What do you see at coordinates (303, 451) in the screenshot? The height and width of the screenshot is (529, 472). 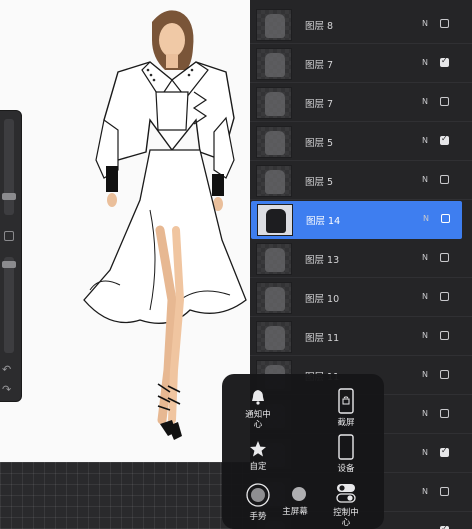 I see `assistive-touch-menu: 通知中心 截屏 自定 设备 手势 主屏幕 控制中心` at bounding box center [303, 451].